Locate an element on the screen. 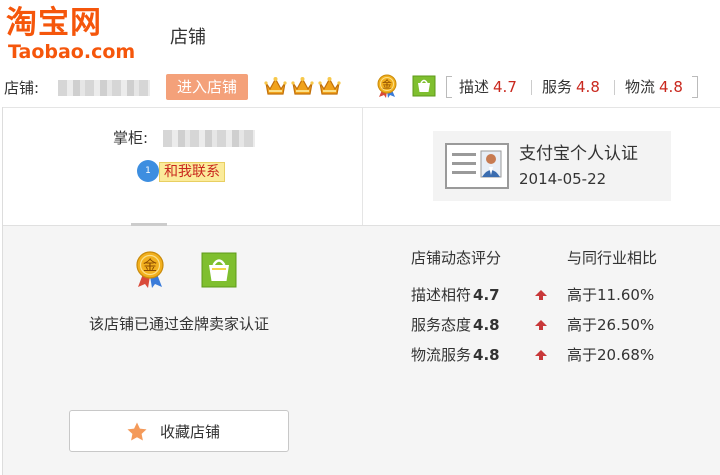 This screenshot has height=475, width=720. dsr-item-name: 物流服务 is located at coordinates (441, 355).